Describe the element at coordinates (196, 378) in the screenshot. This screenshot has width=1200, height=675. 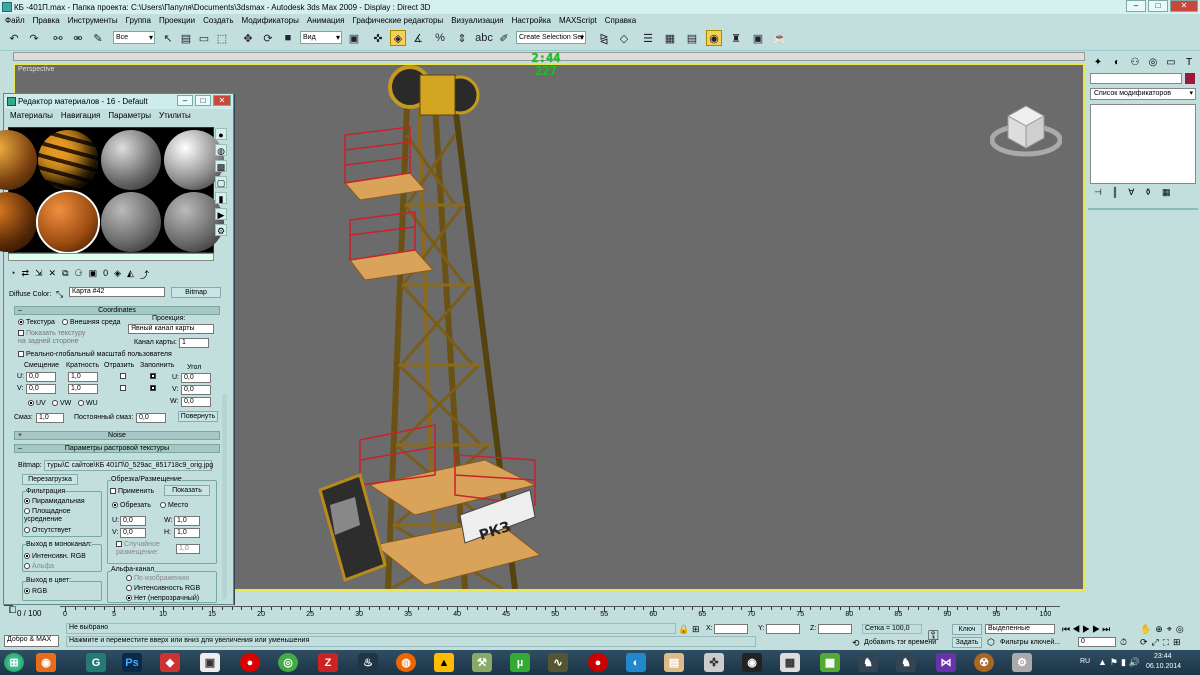
I see `u-angle-field: 0,0` at that location.